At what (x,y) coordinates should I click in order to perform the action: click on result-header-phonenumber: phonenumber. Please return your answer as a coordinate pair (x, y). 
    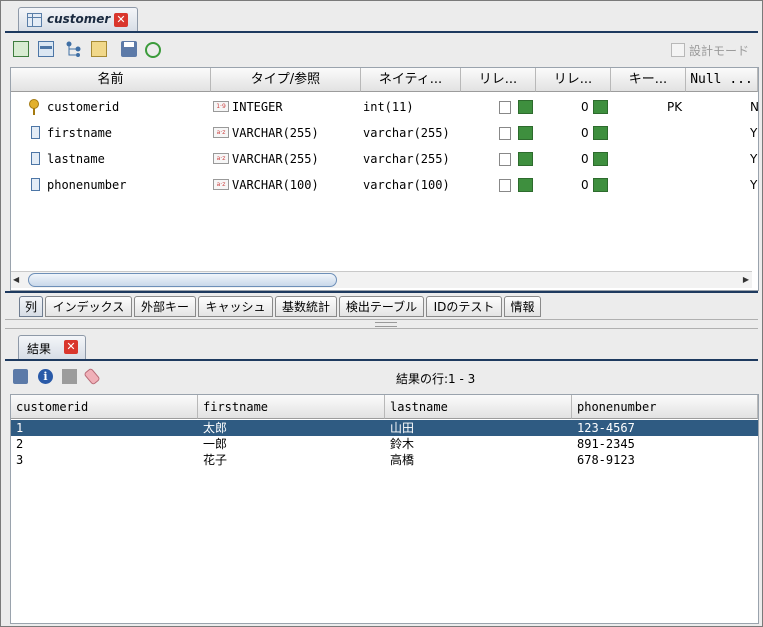
    Looking at the image, I should click on (665, 407).